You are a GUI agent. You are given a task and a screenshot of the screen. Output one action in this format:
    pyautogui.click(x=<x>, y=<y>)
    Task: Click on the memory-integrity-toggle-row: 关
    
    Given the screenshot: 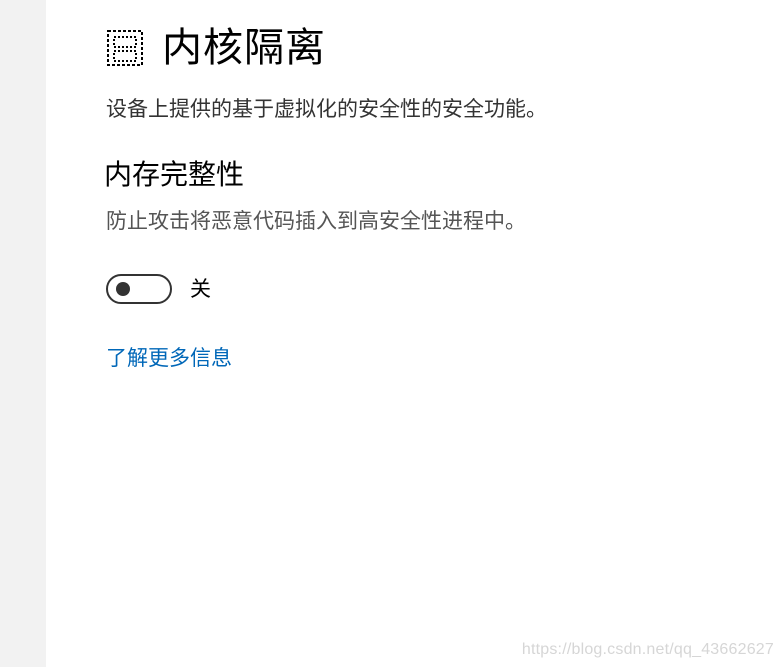 What is the action you would take?
    pyautogui.click(x=158, y=289)
    